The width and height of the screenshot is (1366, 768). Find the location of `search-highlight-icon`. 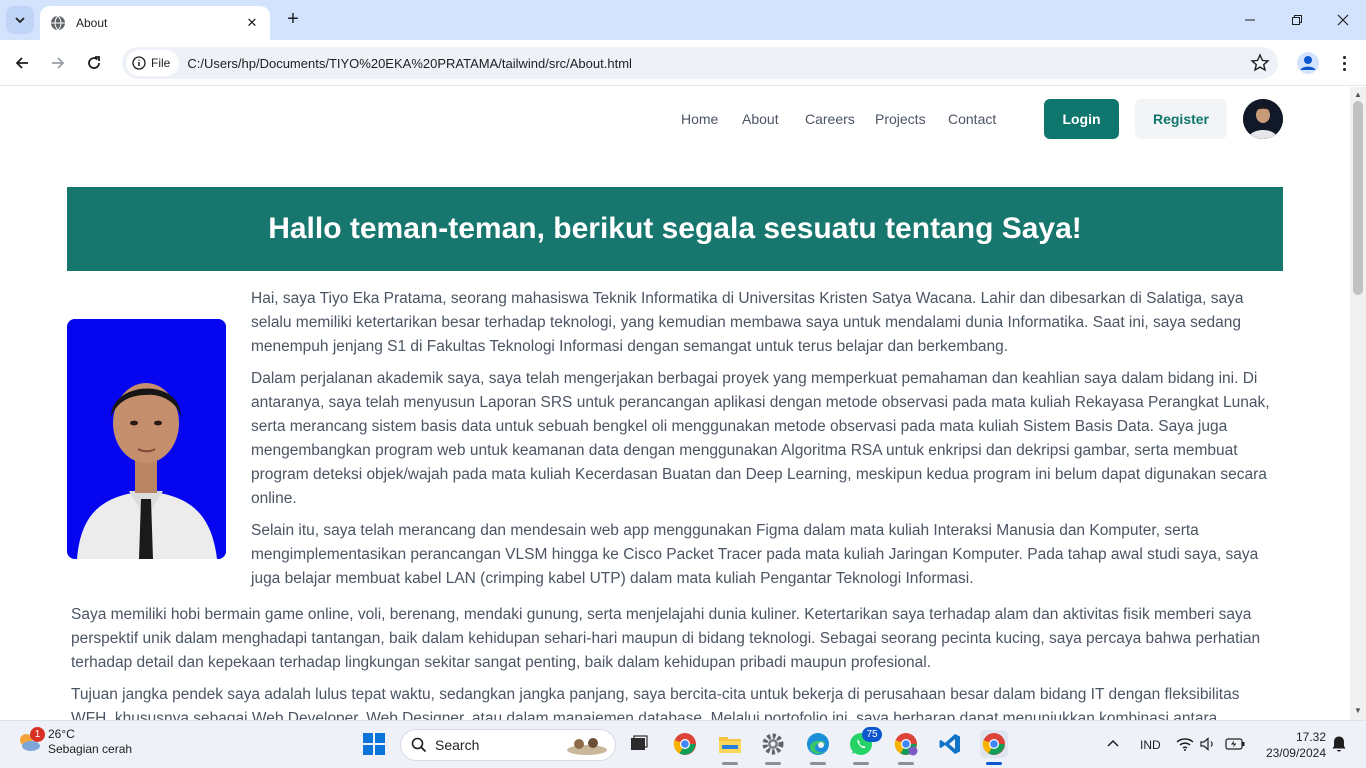

search-highlight-icon is located at coordinates (587, 746).